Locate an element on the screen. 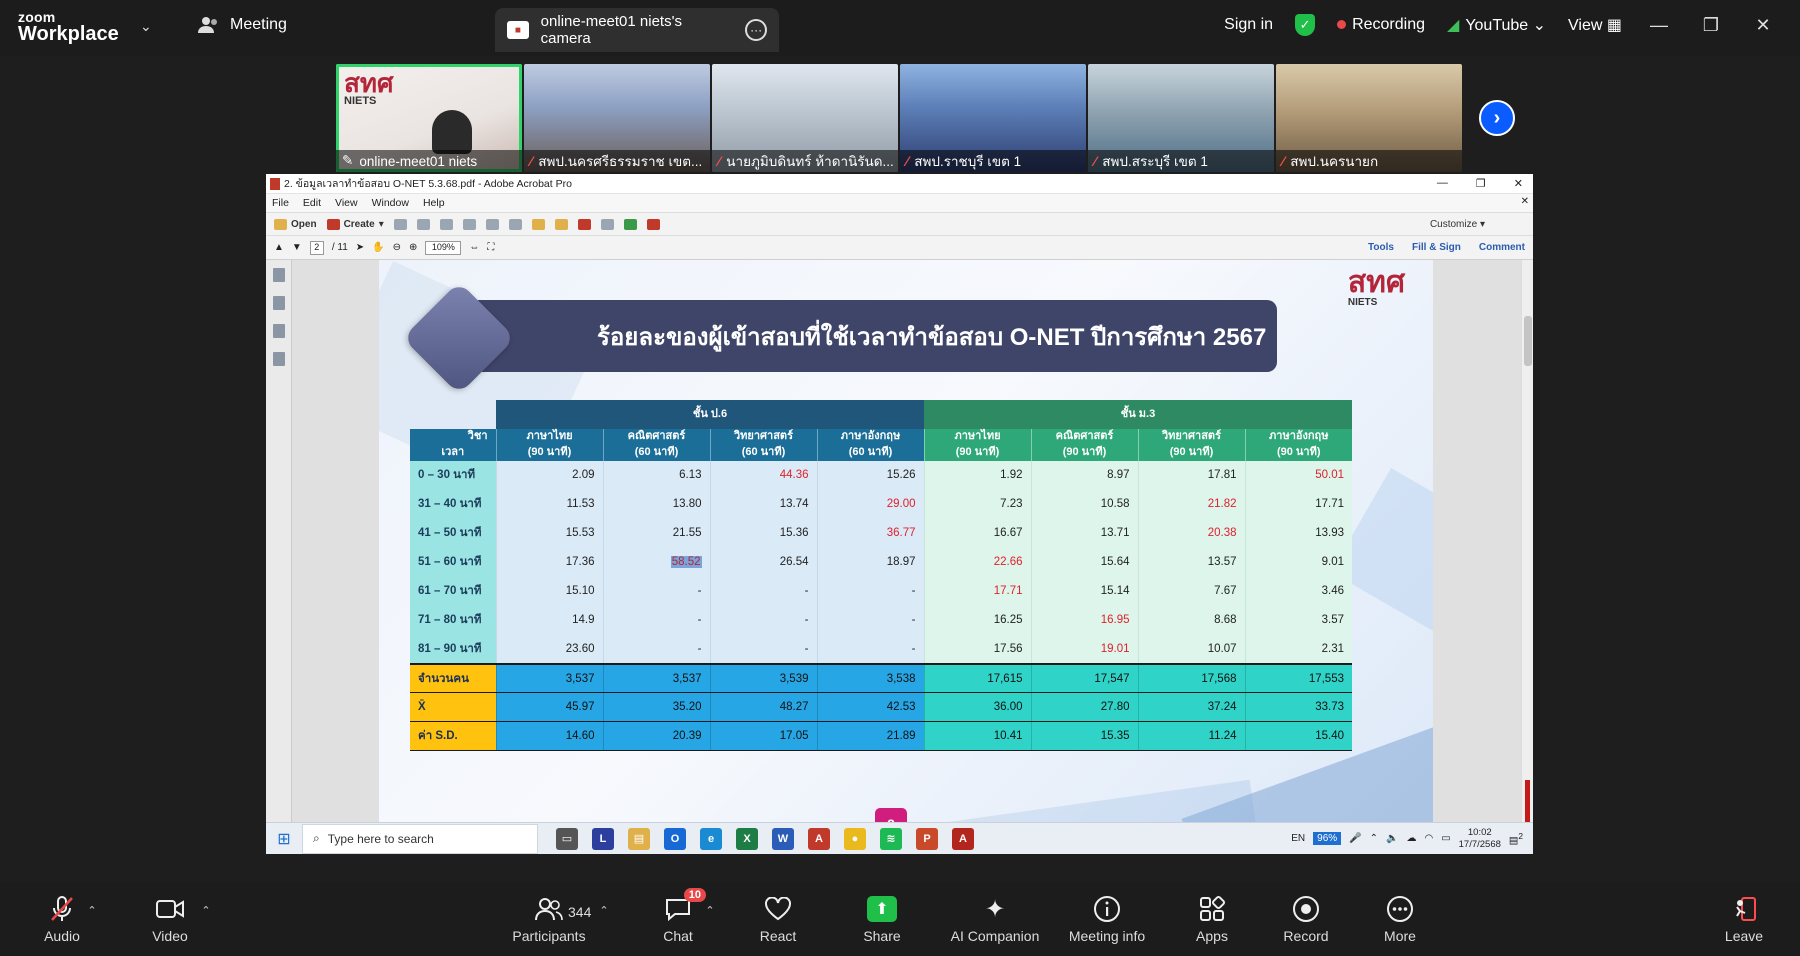  windows-start-icon: ⊞ is located at coordinates (284, 839).